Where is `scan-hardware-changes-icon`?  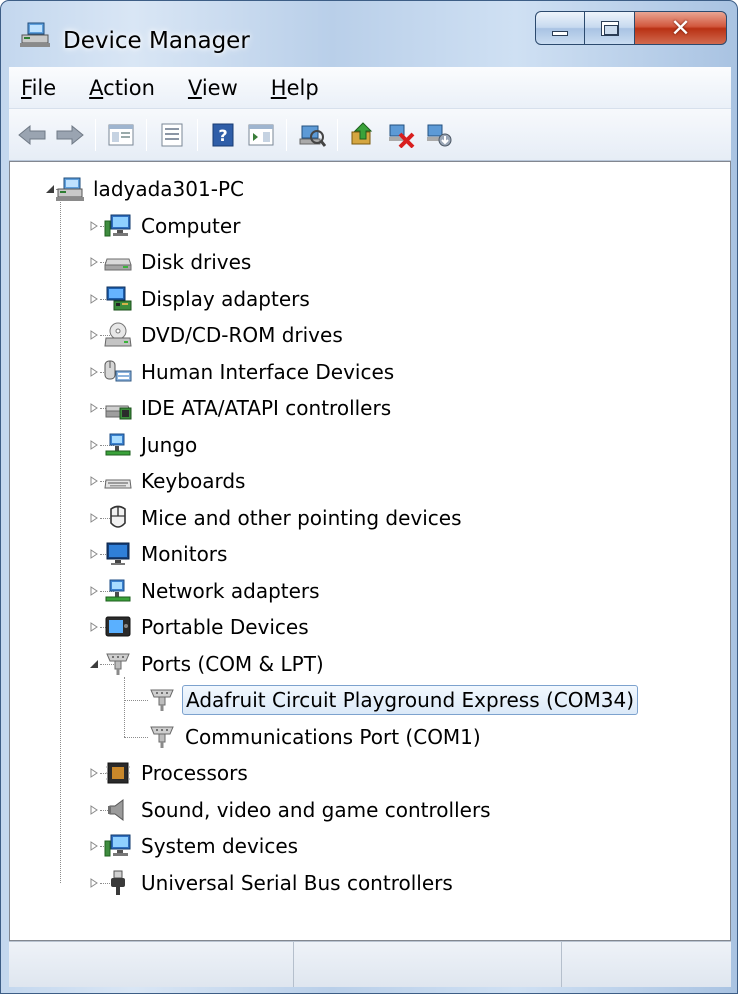 scan-hardware-changes-icon is located at coordinates (312, 136).